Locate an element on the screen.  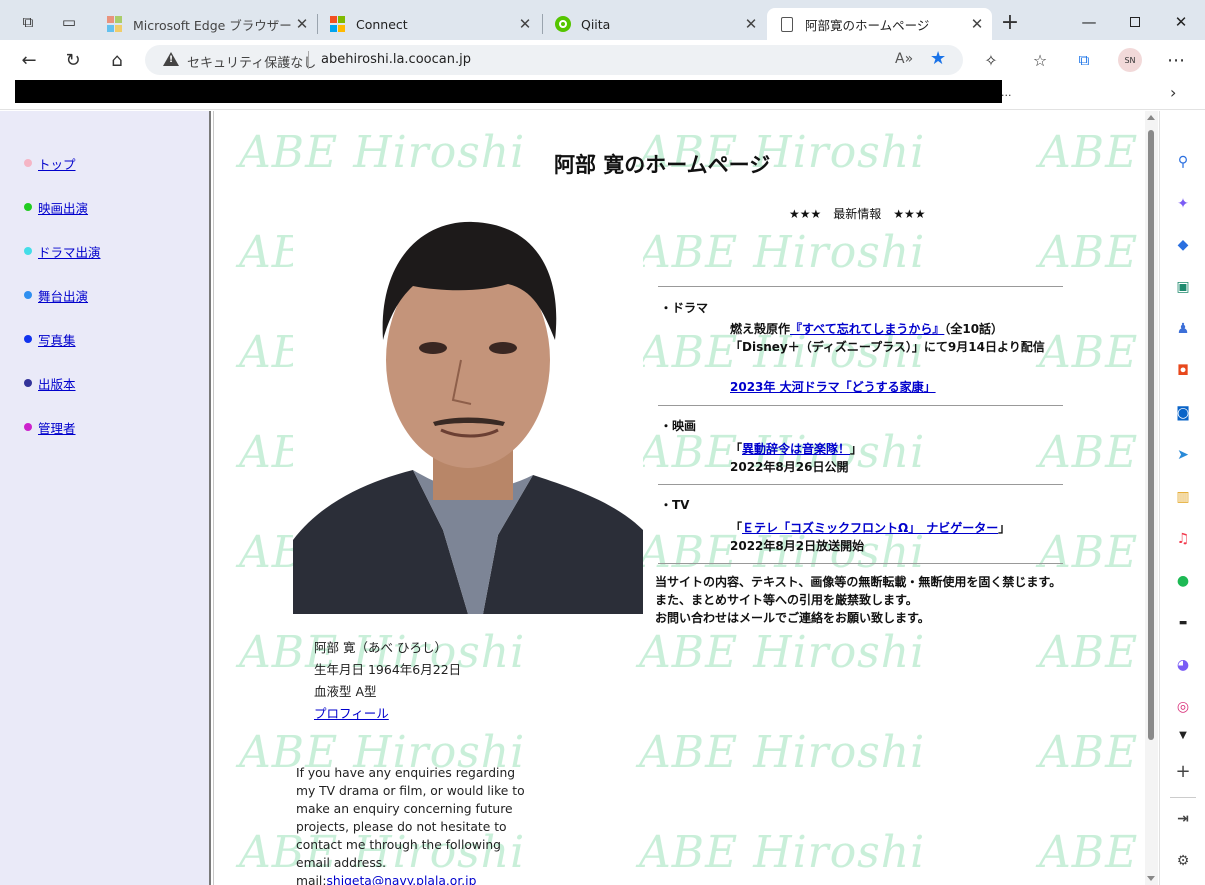
section-label-tv: ・TV is located at coordinates (675, 505).